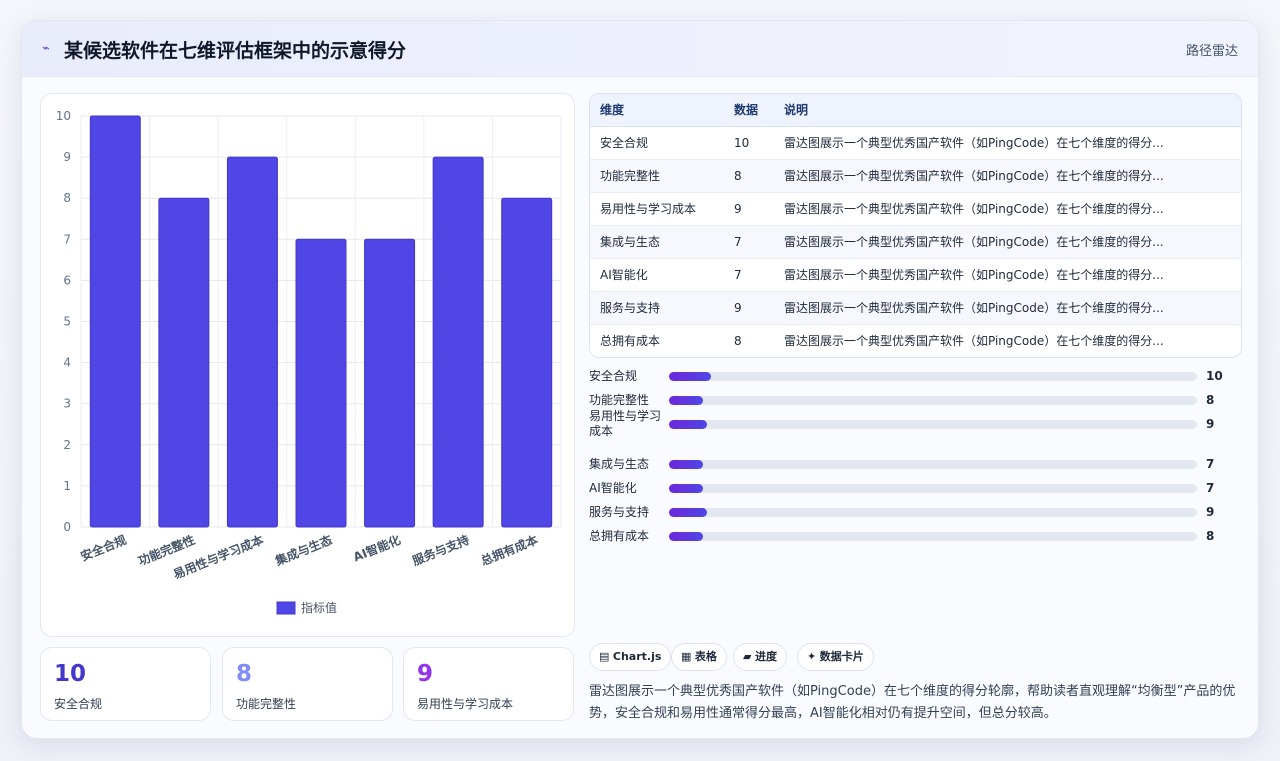  I want to click on stat-label: 易用性与学习成本, so click(465, 704).